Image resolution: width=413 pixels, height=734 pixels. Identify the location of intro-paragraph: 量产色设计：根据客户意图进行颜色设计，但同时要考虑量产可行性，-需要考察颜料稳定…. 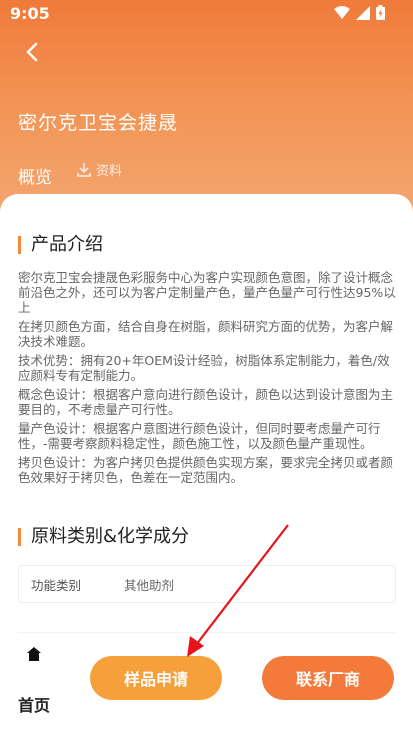
(199, 436).